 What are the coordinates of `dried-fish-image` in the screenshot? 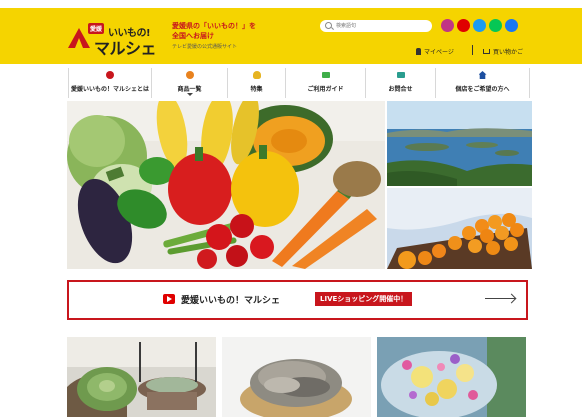 It's located at (296, 377).